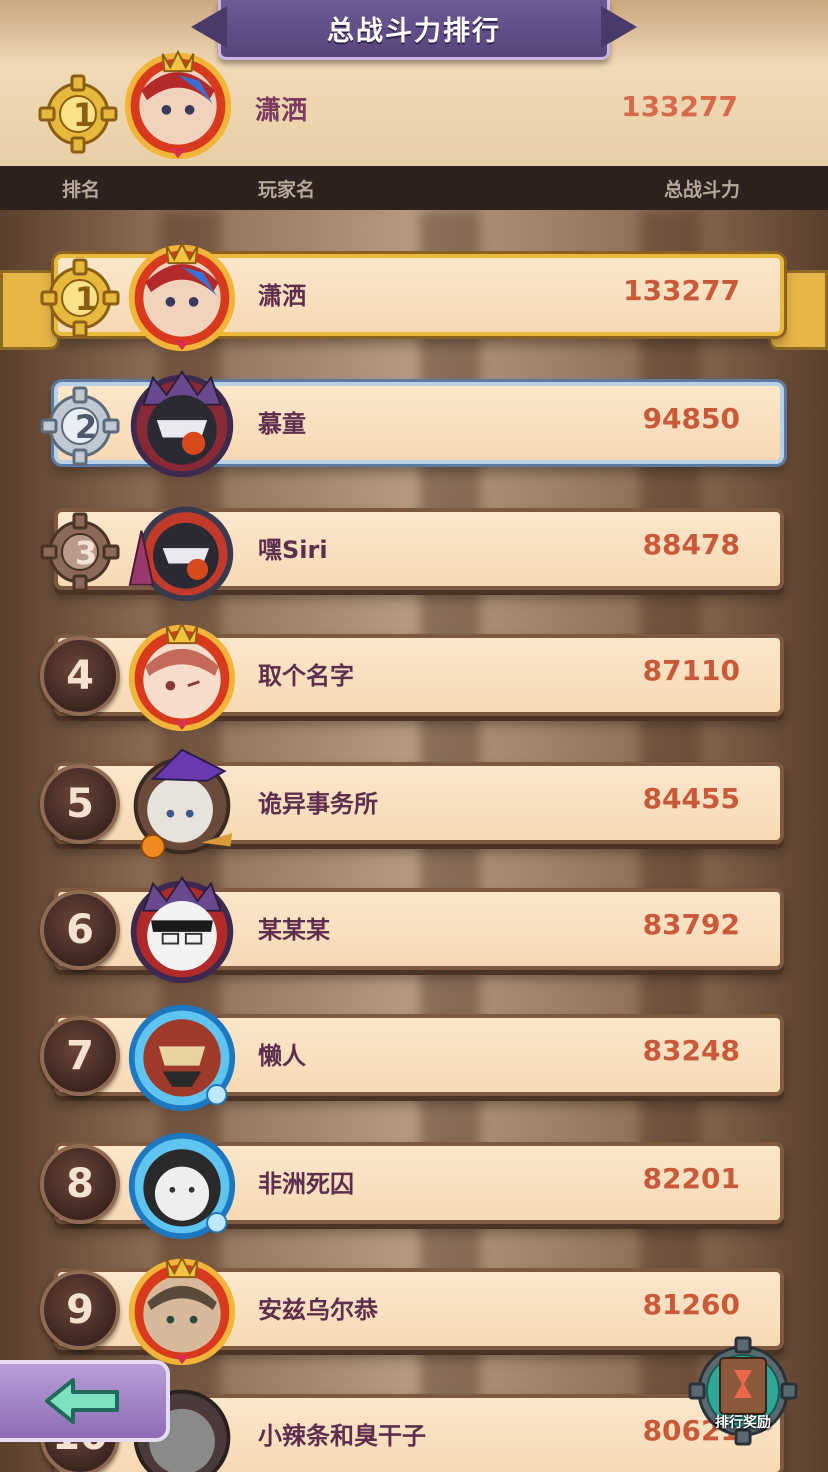 The width and height of the screenshot is (828, 1472). Describe the element at coordinates (306, 1184) in the screenshot. I see `player-name: 非洲死囚` at that location.